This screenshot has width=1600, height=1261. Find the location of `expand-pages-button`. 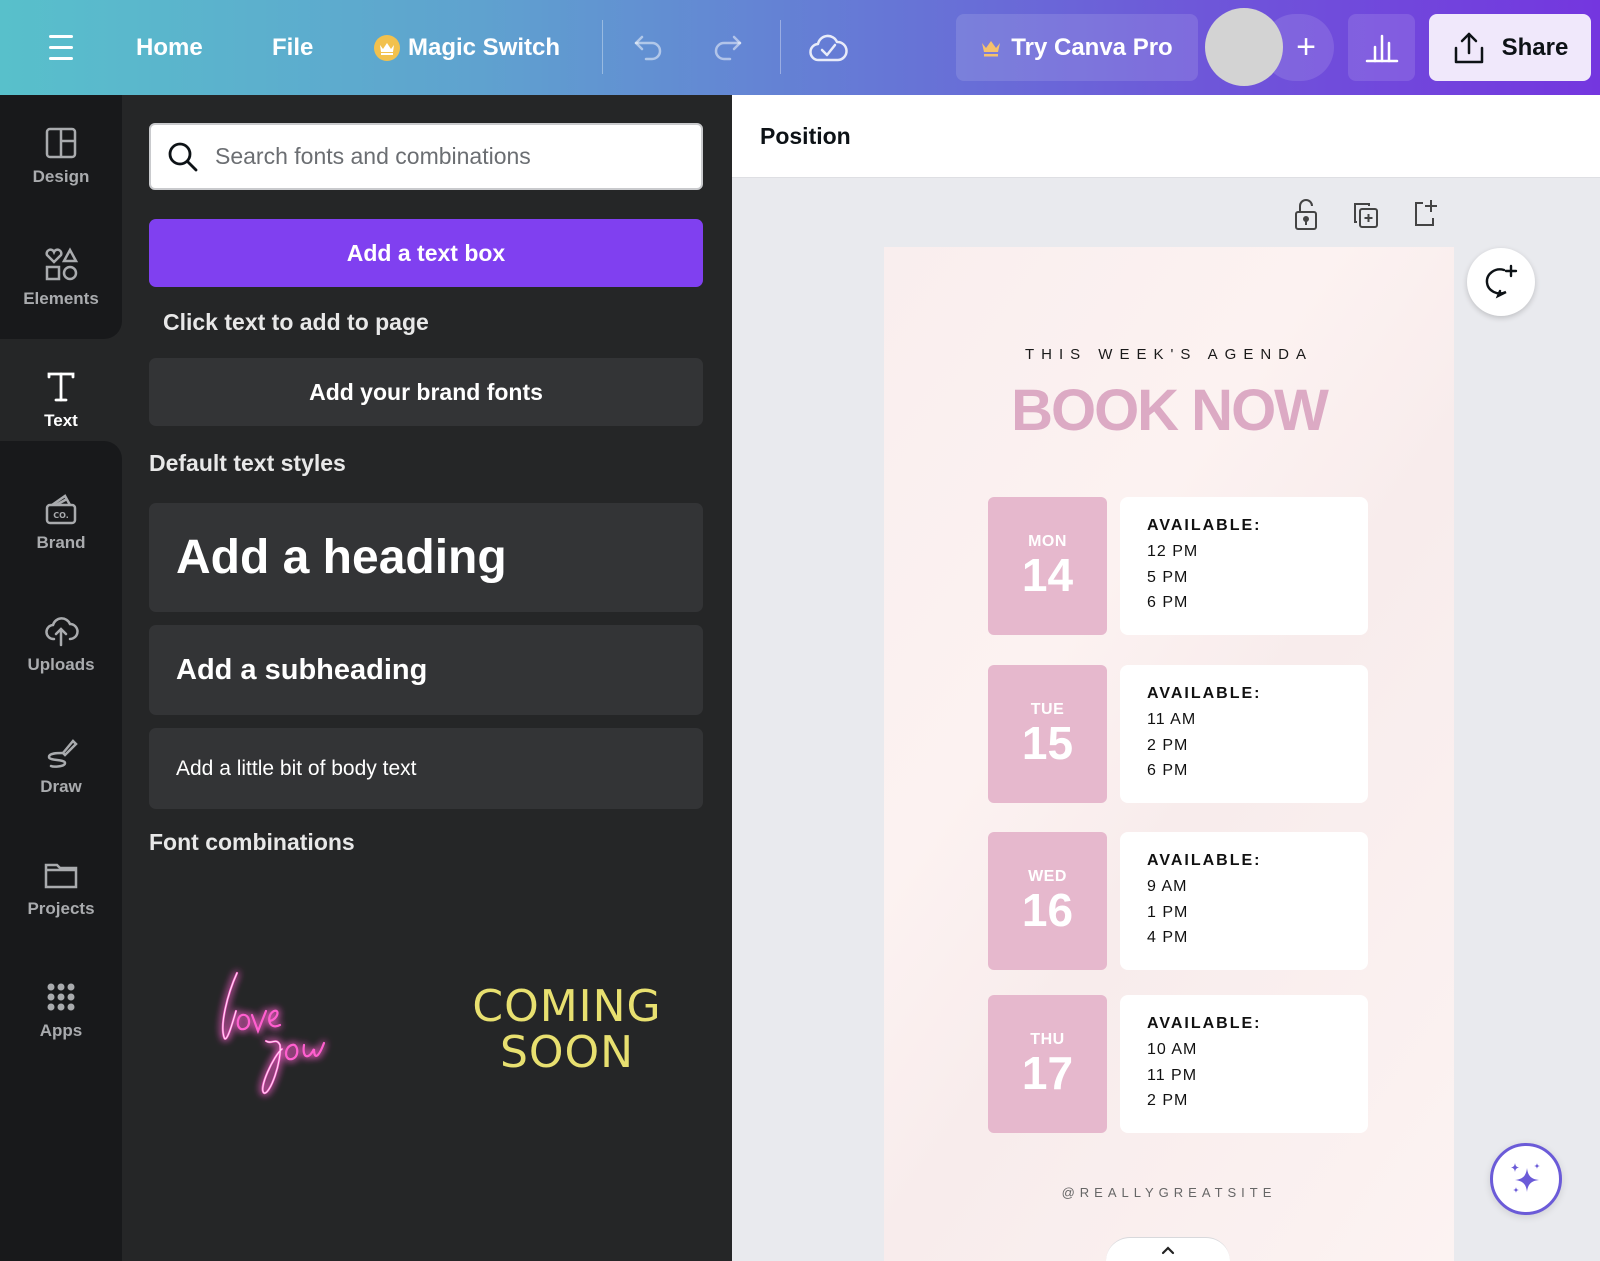

expand-pages-button is located at coordinates (1168, 1249).